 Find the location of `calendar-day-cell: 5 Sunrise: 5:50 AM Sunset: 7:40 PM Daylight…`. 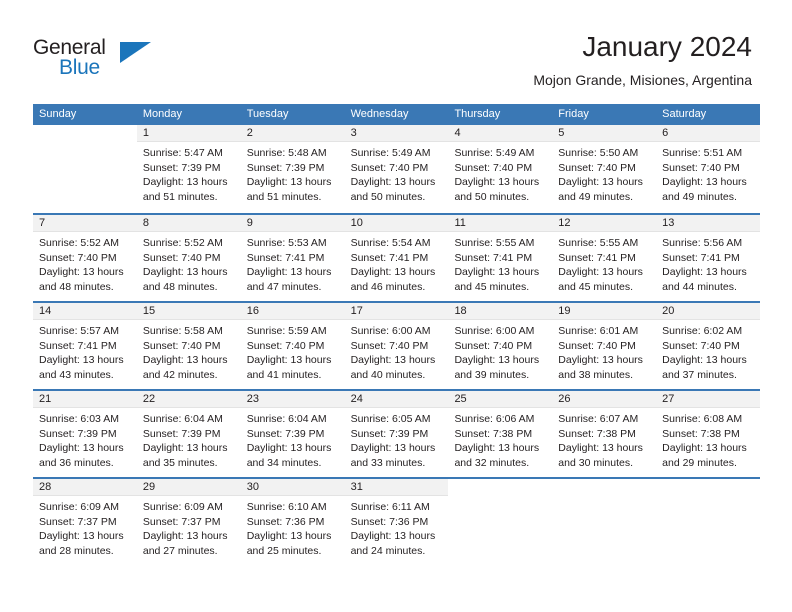

calendar-day-cell: 5 Sunrise: 5:50 AM Sunset: 7:40 PM Daylight… is located at coordinates (604, 169).